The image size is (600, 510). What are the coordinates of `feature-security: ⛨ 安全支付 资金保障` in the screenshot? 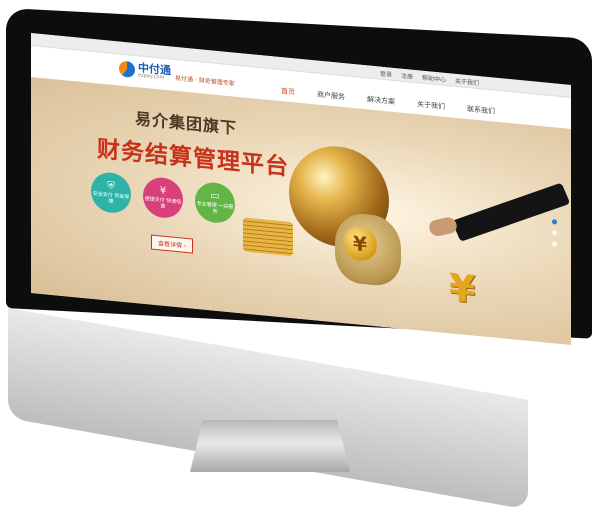 It's located at (111, 192).